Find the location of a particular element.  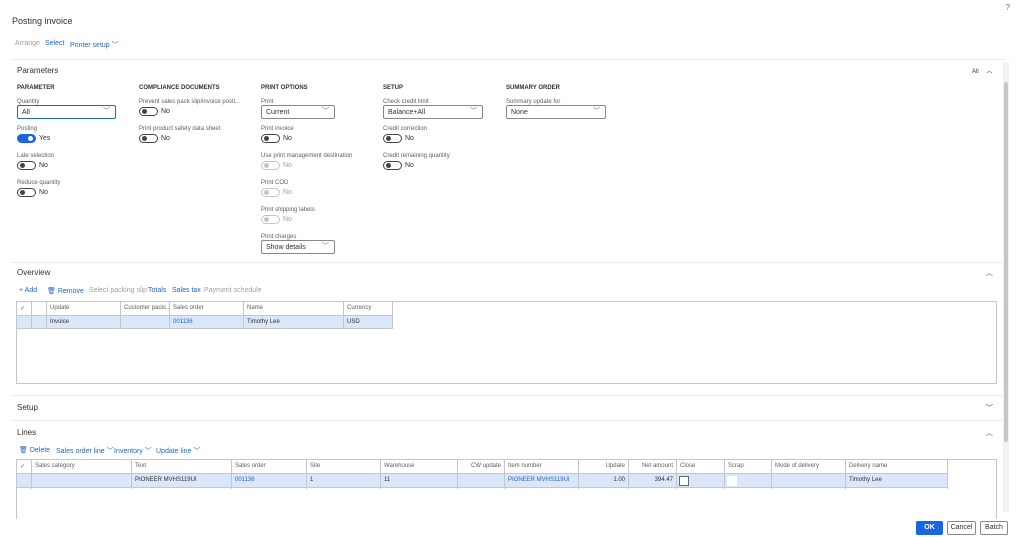

print-charges-select: Show details ﹀ is located at coordinates (298, 247).